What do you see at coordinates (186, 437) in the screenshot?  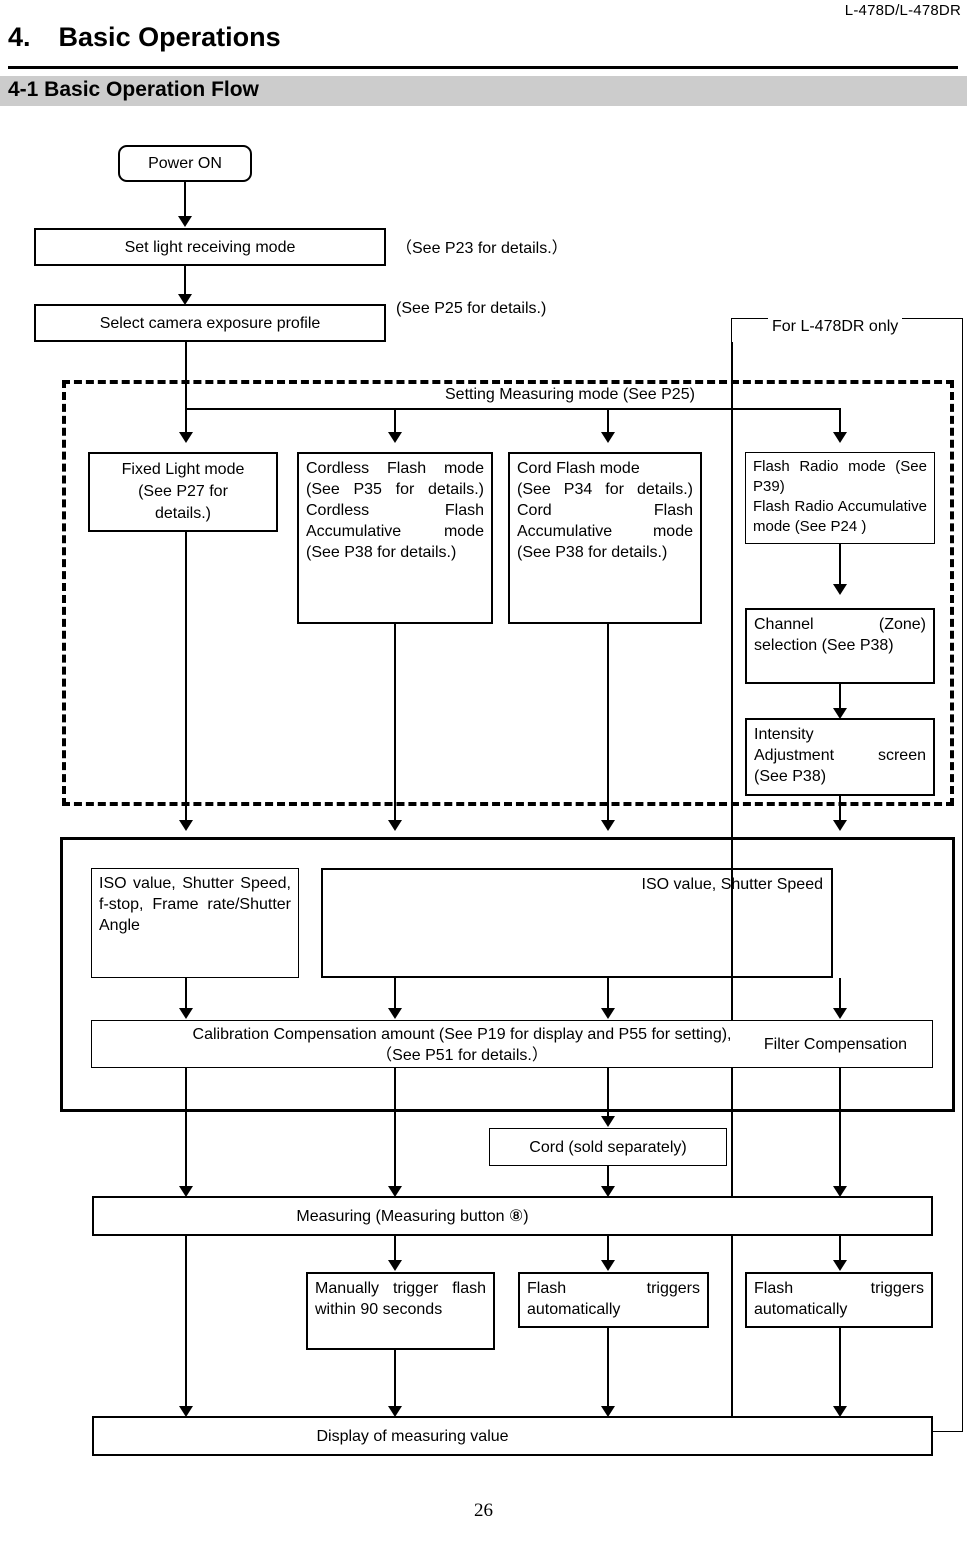 I see `arrow-to-fixed-light-mode` at bounding box center [186, 437].